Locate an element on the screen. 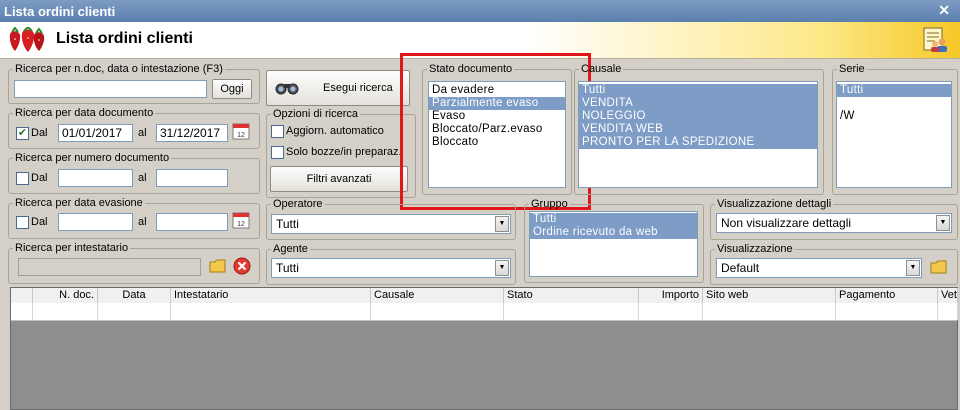 This screenshot has width=960, height=410. num-doc-dal-label: Dal is located at coordinates (39, 178).